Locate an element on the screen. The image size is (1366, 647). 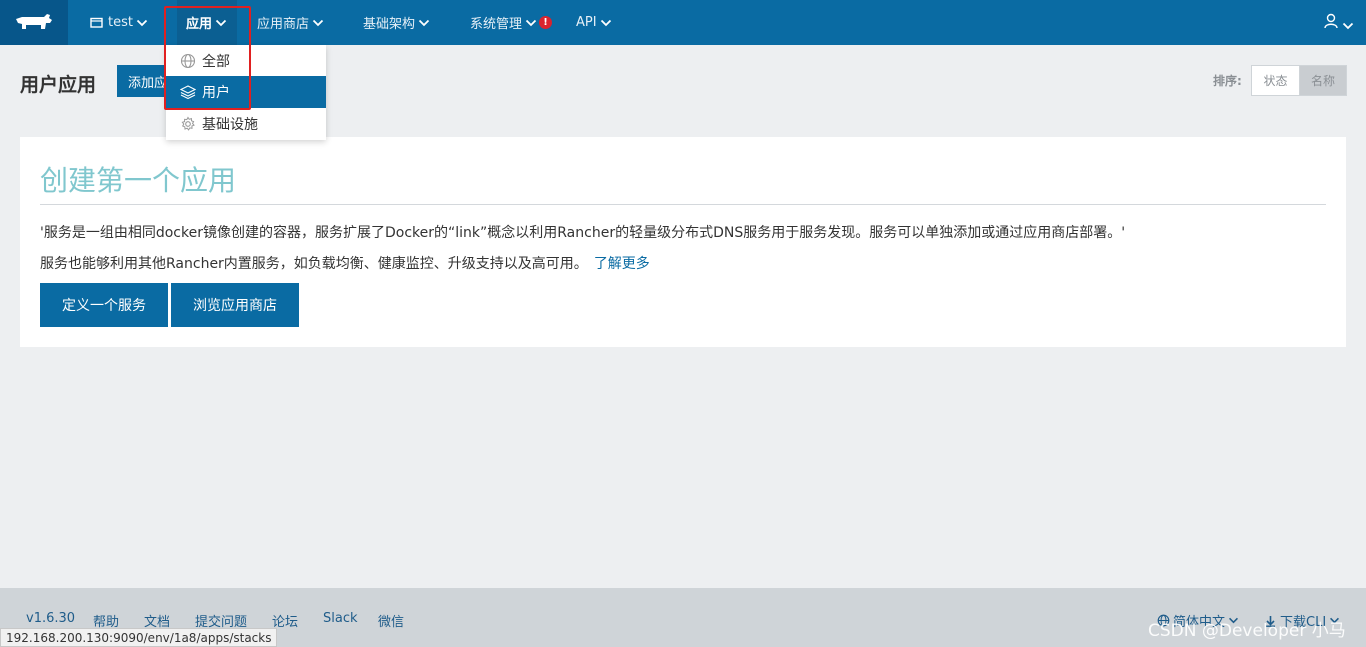
dropdown-item-infrastructure: 基础设施 is located at coordinates (246, 124).